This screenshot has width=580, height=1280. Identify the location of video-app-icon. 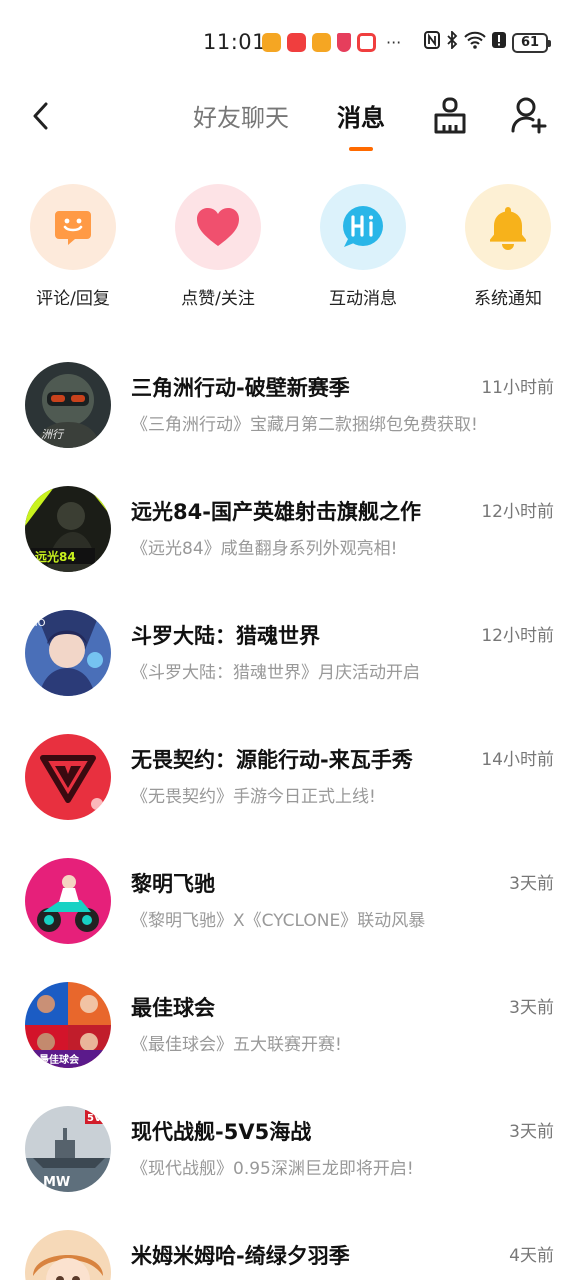
(296, 42).